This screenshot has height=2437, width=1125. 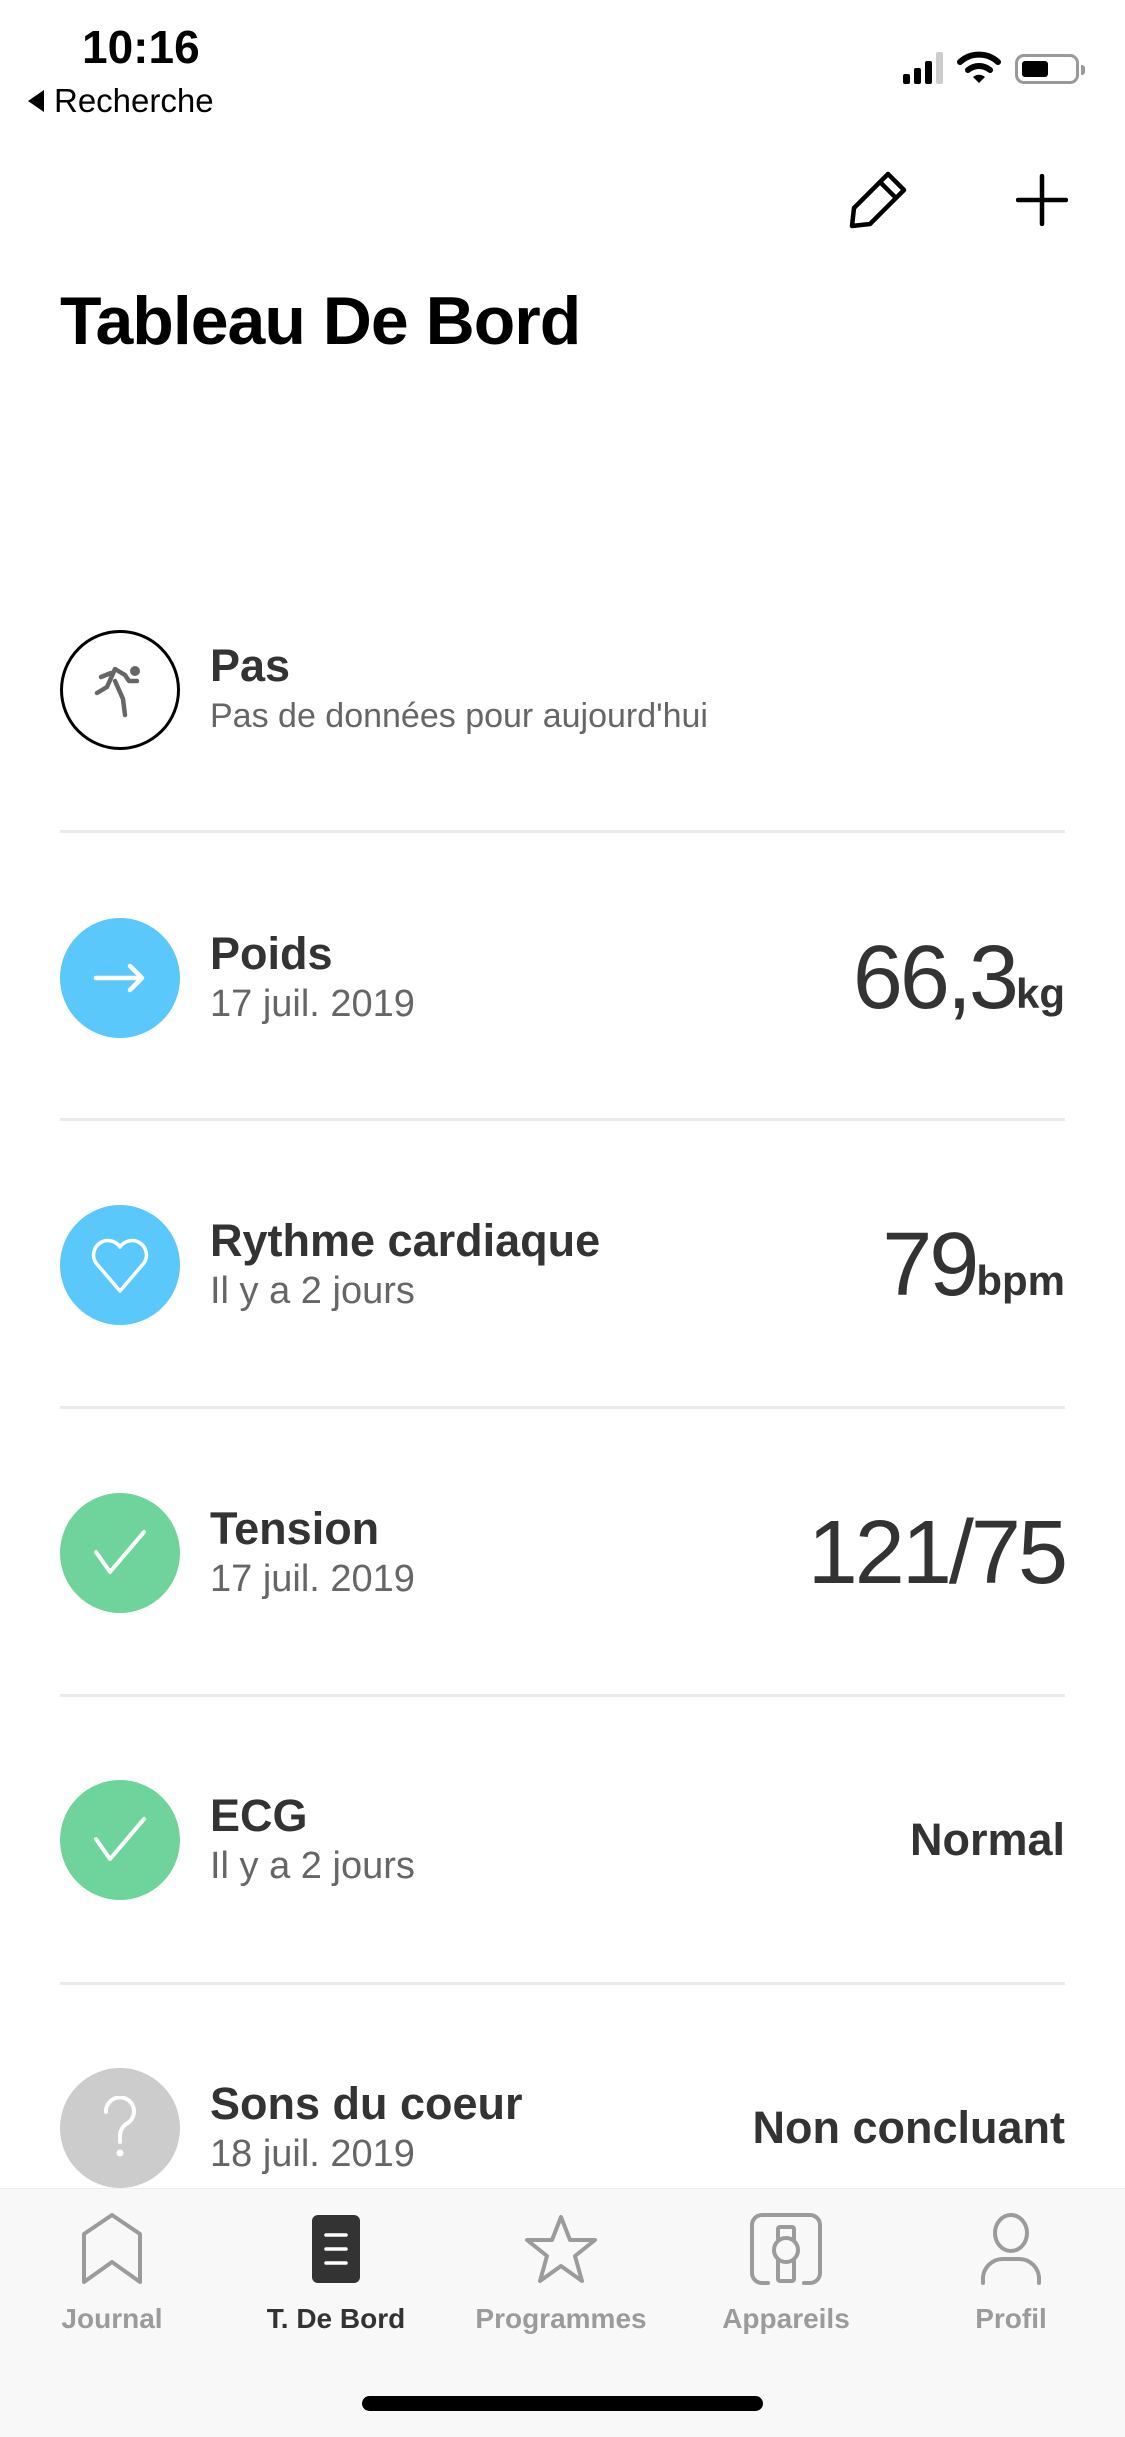 I want to click on metric-row-weight: Poids 17 juil. 2019 66,3kg, so click(x=562, y=978).